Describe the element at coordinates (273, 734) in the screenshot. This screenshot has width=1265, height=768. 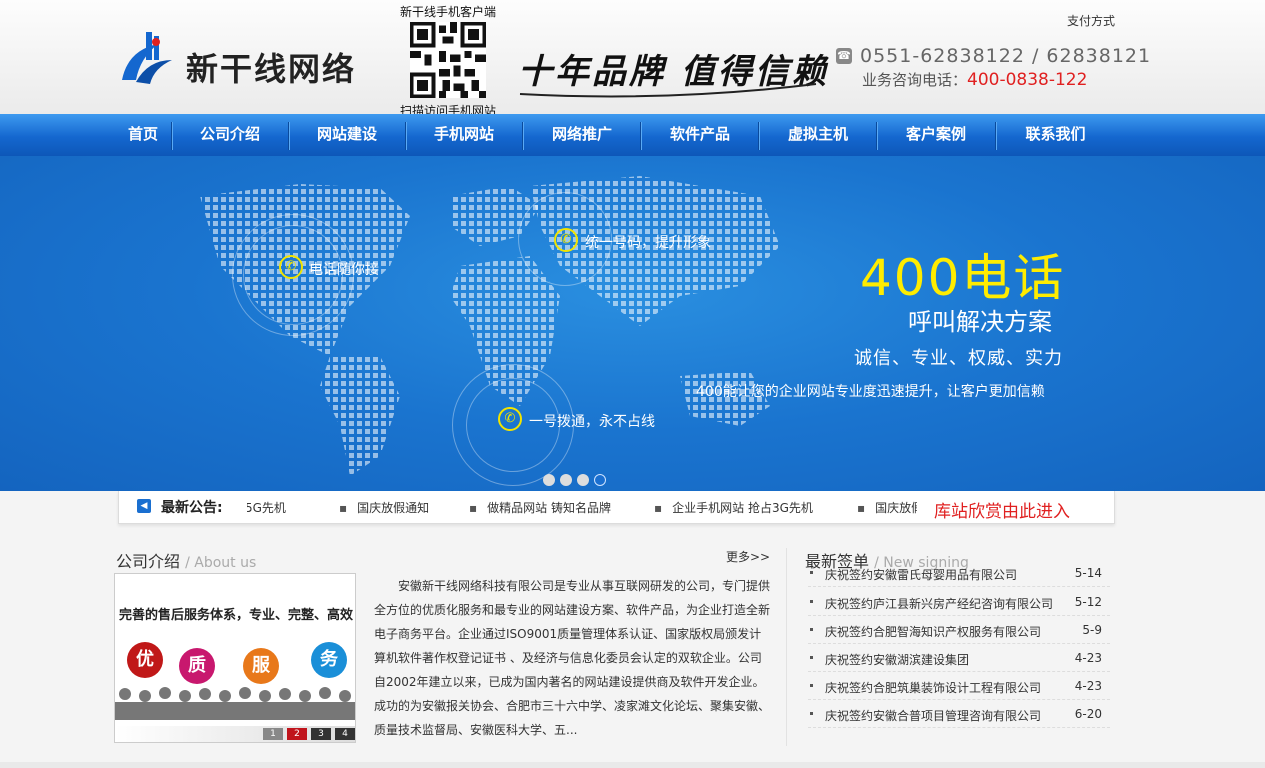
I see `pager-button: 1` at that location.